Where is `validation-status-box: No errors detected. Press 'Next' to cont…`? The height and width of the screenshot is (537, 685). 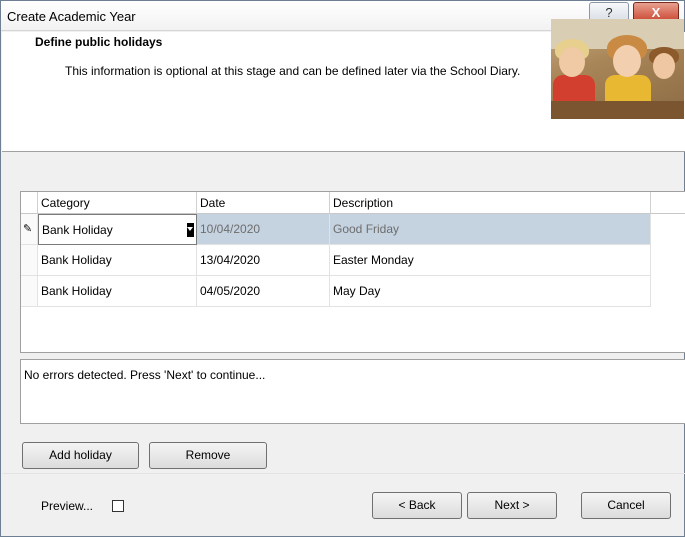
validation-status-box: No errors detected. Press 'Next' to cont… is located at coordinates (352, 391).